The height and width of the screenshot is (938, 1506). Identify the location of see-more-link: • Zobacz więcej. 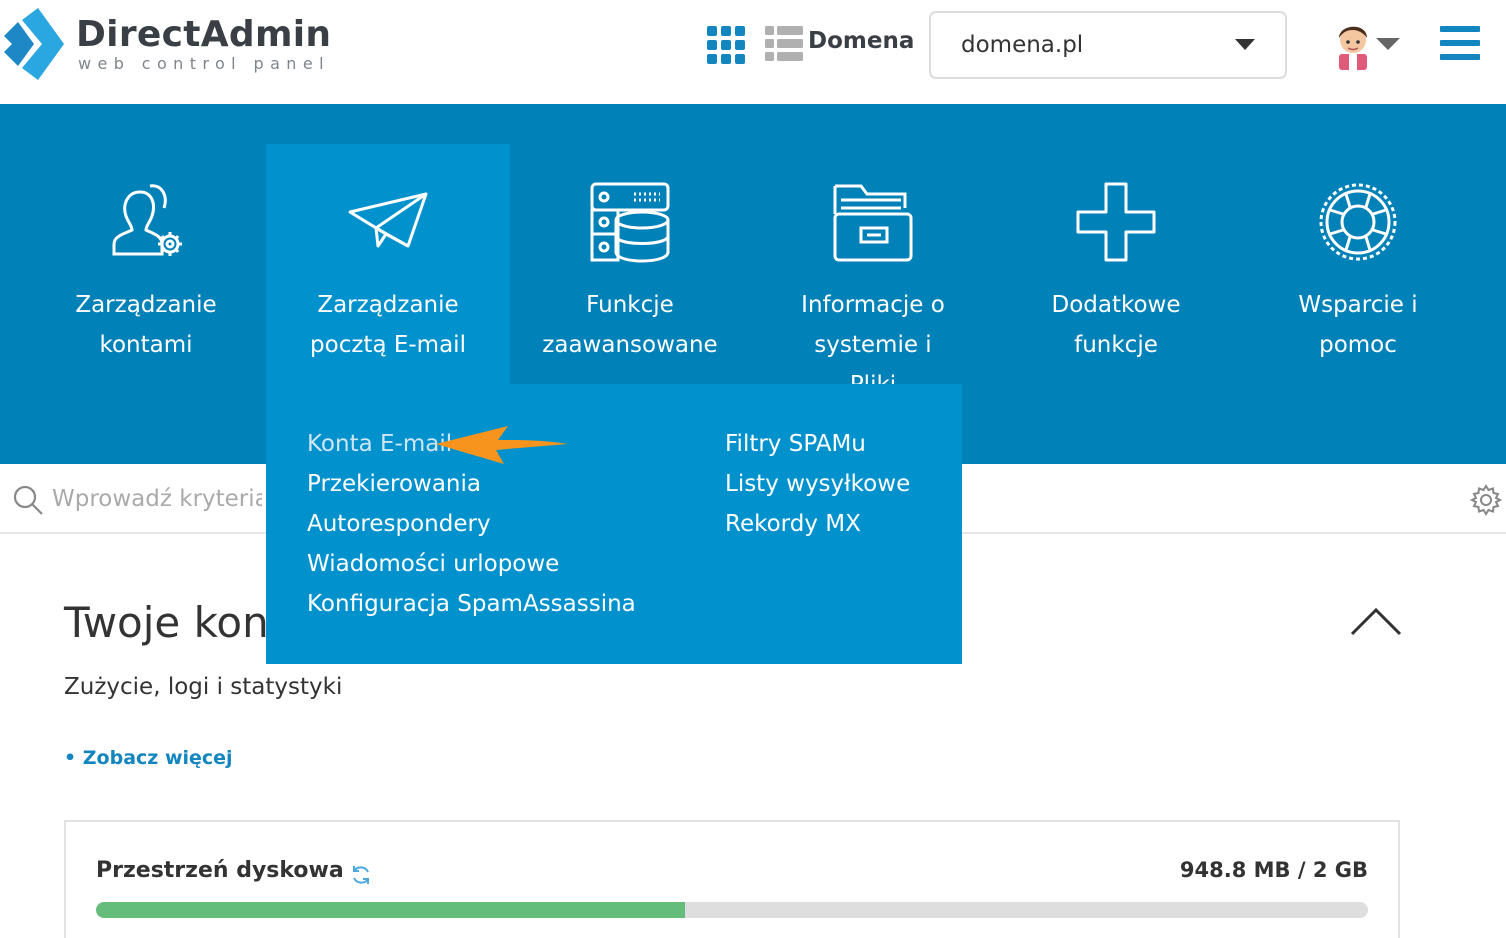
(148, 758).